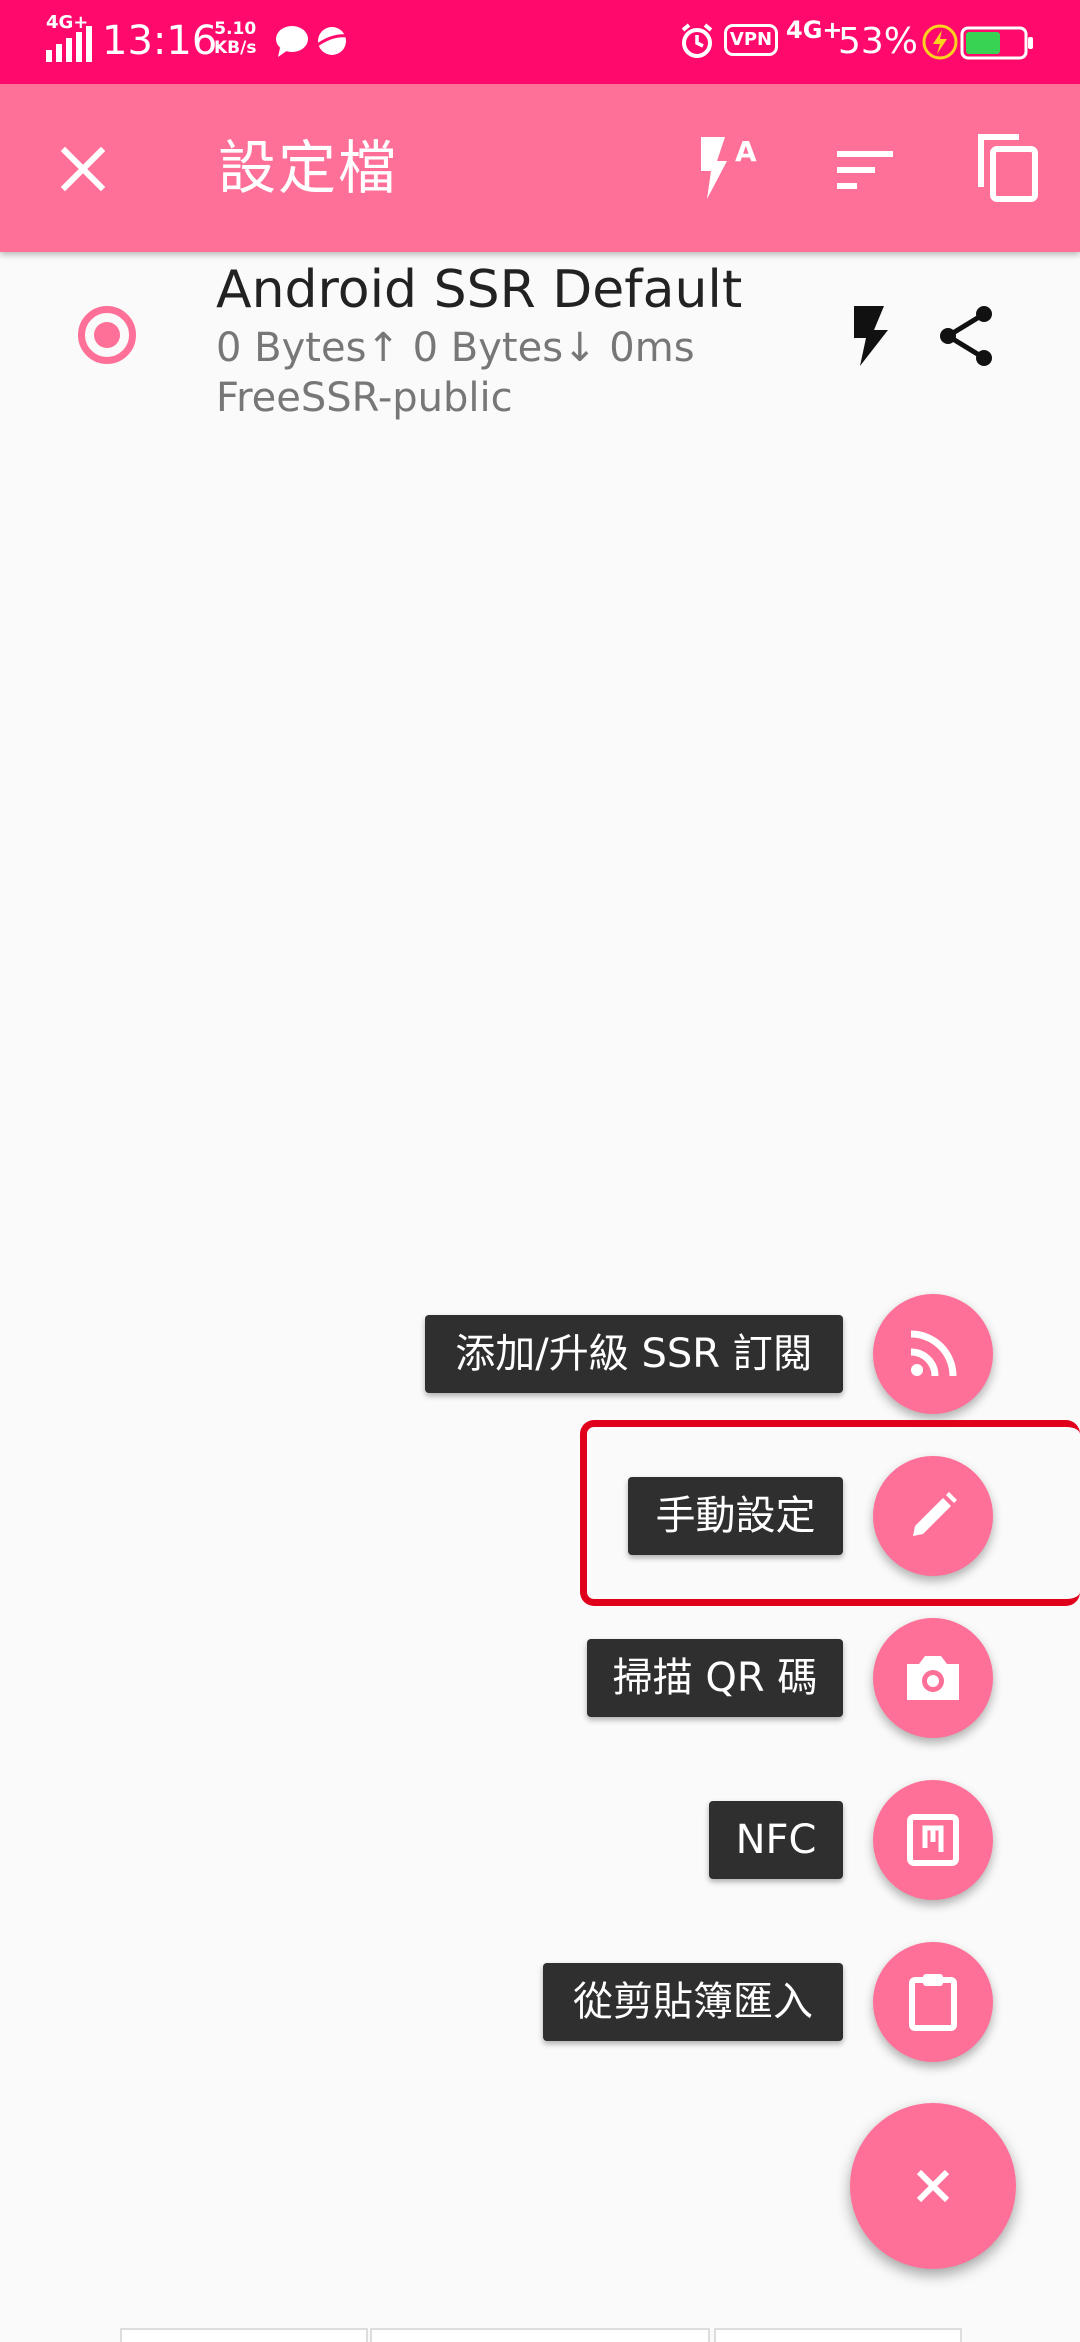 Image resolution: width=1080 pixels, height=2342 pixels. I want to click on speed-value: 5.10, so click(235, 29).